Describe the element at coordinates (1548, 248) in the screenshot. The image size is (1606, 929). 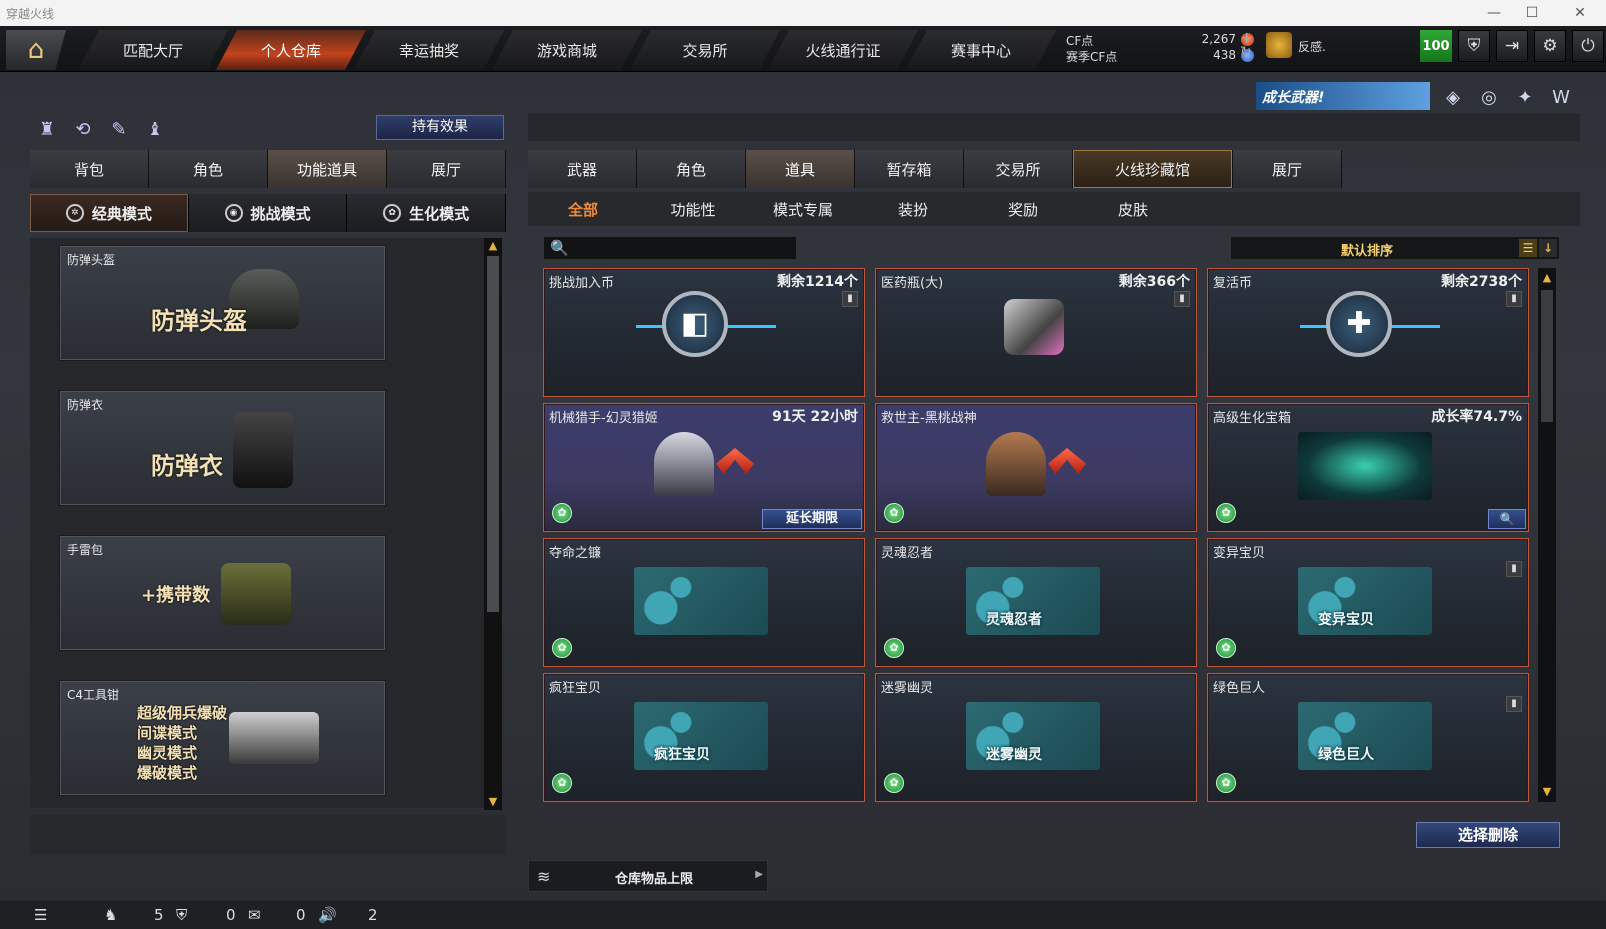
I see `sort-direction-icon: ↓` at that location.